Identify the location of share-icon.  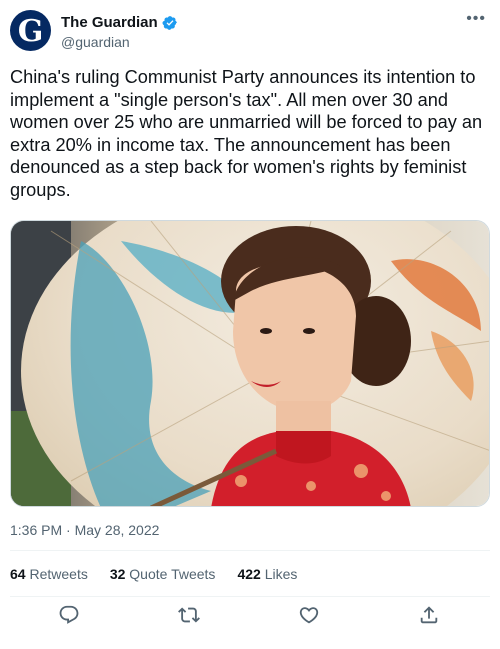
(430, 616).